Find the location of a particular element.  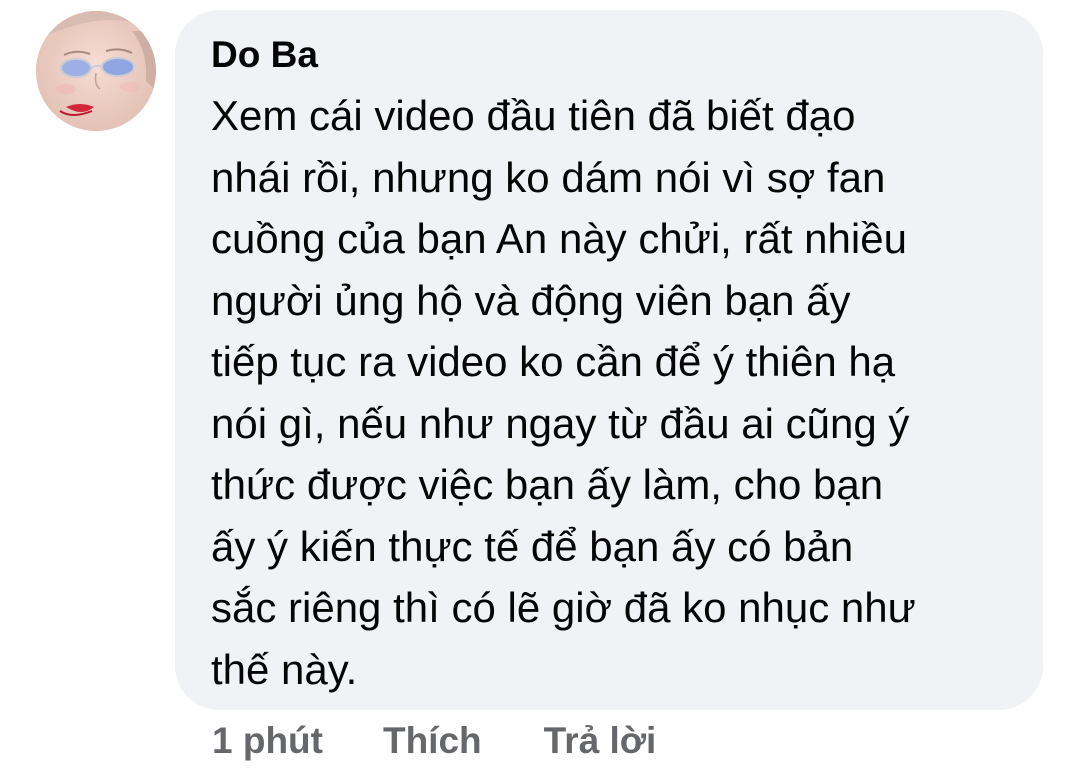

comment-text-line: Xem cái video đầu tiên đã biết đạo is located at coordinates (533, 115).